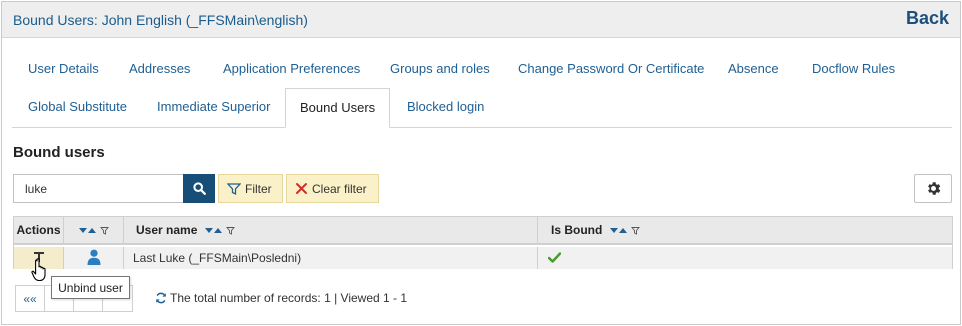  I want to click on tab-bound-users: Bound Users, so click(338, 108).